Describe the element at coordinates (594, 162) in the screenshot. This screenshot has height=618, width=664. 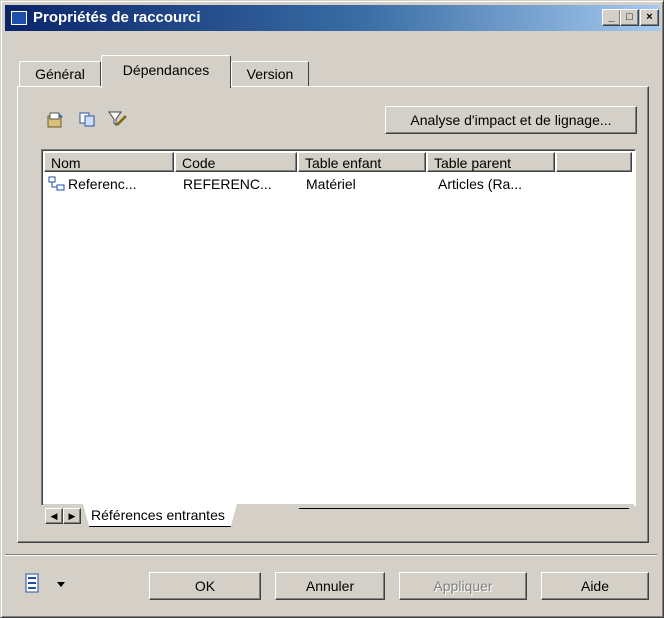
I see `column-header-empty` at that location.